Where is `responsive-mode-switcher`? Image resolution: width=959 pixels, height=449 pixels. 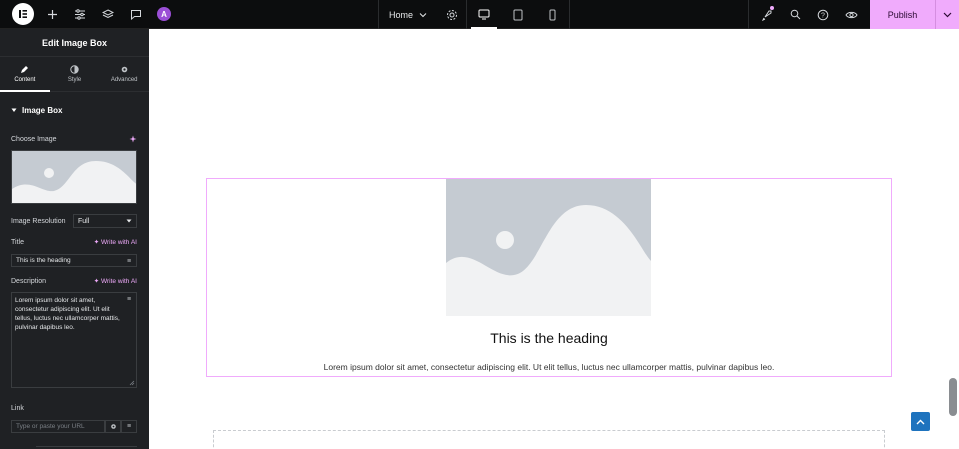 responsive-mode-switcher is located at coordinates (518, 14).